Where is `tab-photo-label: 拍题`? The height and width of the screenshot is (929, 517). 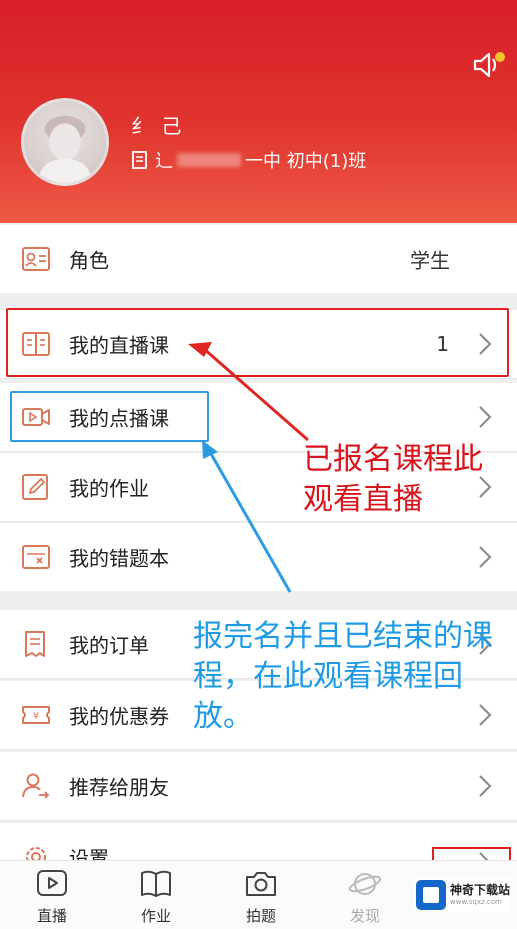
tab-photo-label: 拍题 is located at coordinates (260, 916).